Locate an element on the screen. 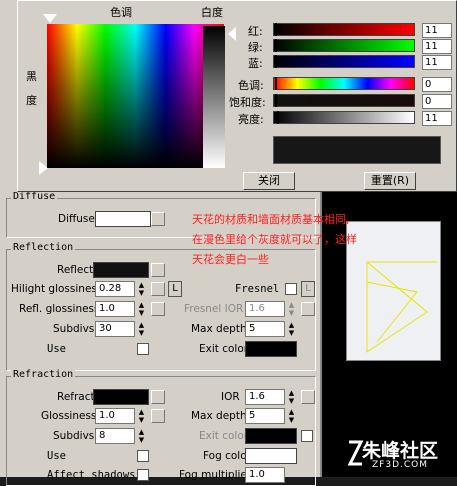 This screenshot has height=486, width=457. fog-multiplier-input: 1.0 is located at coordinates (265, 475).